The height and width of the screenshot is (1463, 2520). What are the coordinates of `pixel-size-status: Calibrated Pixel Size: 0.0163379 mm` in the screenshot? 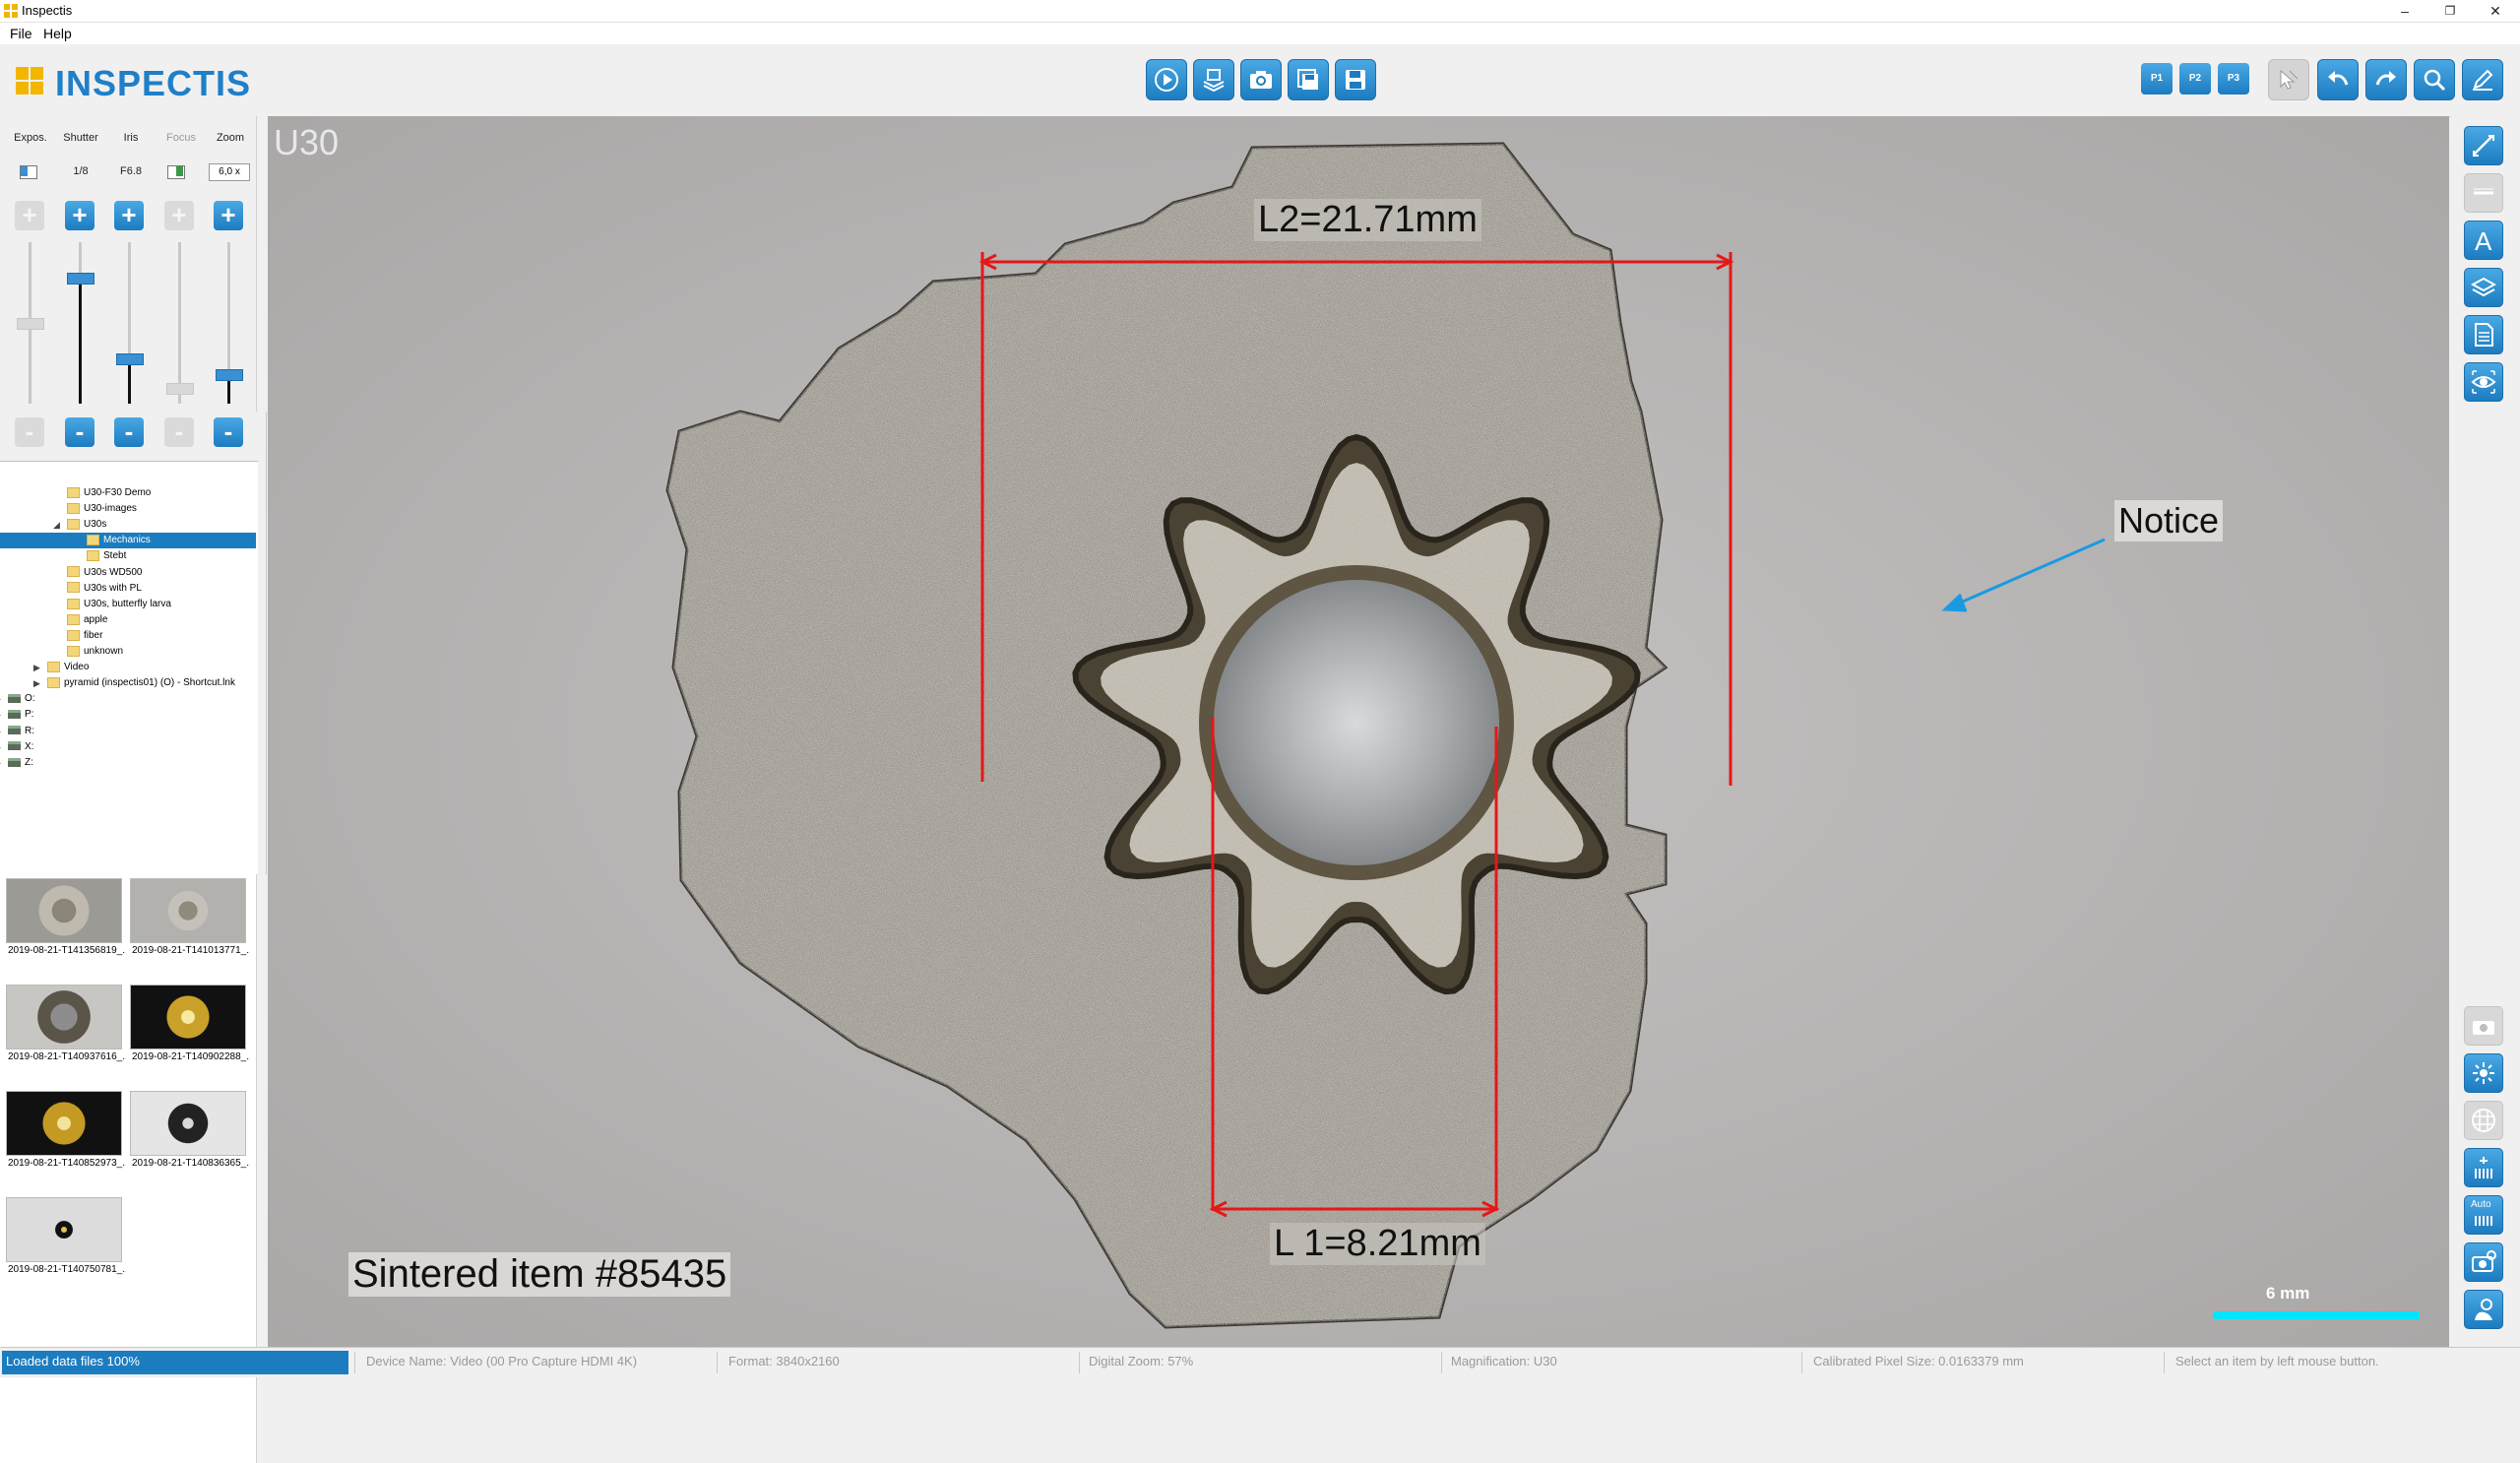 It's located at (1918, 1361).